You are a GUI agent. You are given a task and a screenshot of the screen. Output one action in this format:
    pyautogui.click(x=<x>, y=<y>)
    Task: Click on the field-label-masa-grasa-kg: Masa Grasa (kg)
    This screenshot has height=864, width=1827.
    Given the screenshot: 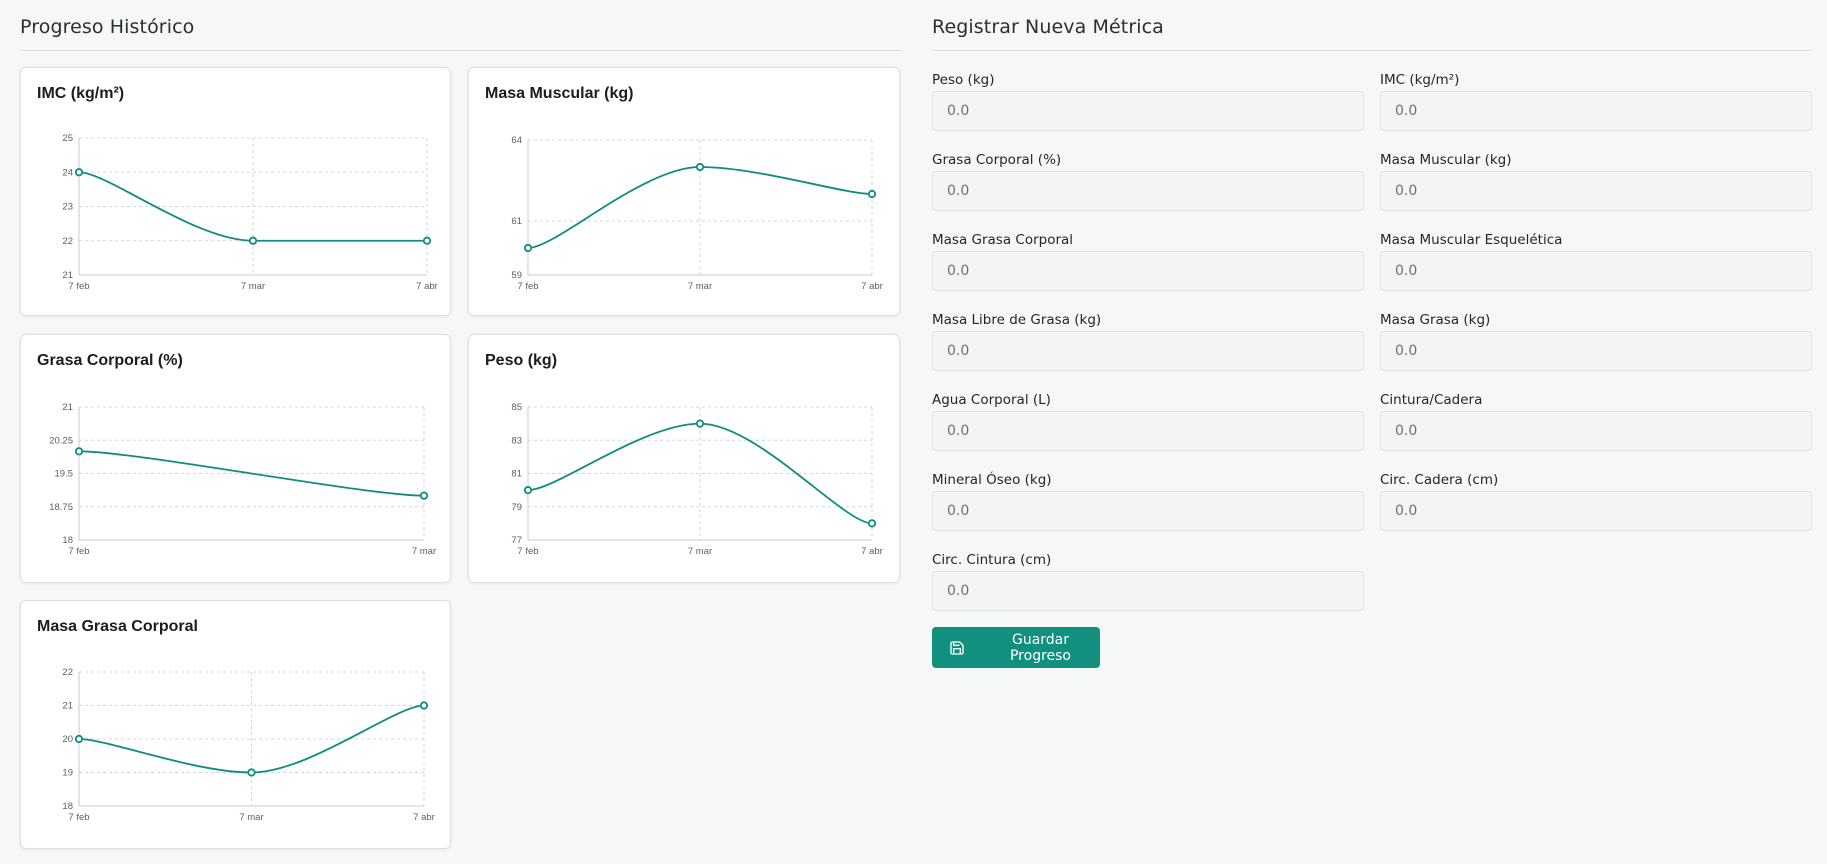 What is the action you would take?
    pyautogui.click(x=1435, y=320)
    